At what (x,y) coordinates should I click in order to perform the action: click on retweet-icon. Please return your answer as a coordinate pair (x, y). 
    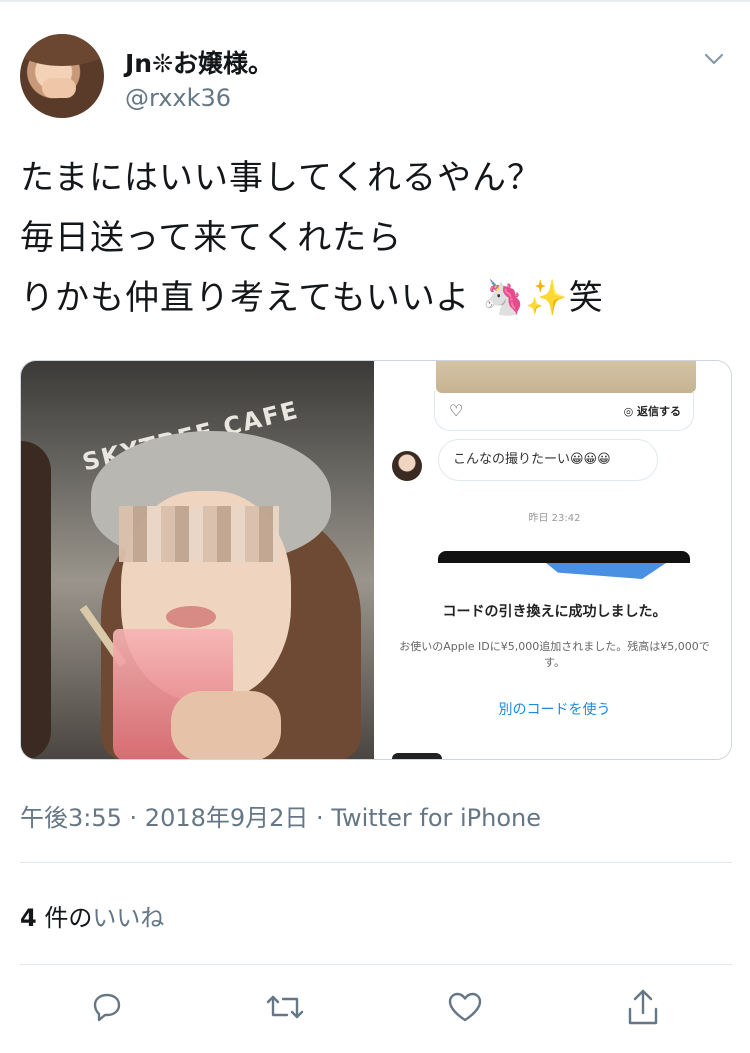
    Looking at the image, I should click on (285, 1007).